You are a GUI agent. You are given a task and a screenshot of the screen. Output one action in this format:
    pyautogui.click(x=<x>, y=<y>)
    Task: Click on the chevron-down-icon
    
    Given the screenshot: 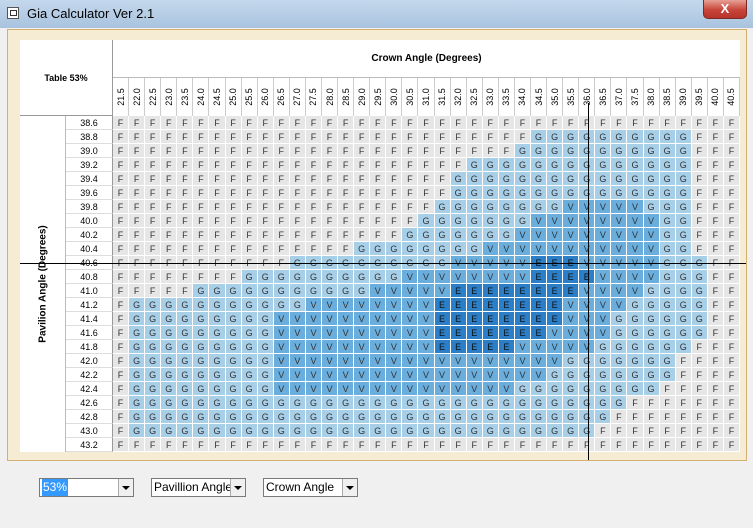 What is the action you would take?
    pyautogui.click(x=125, y=487)
    